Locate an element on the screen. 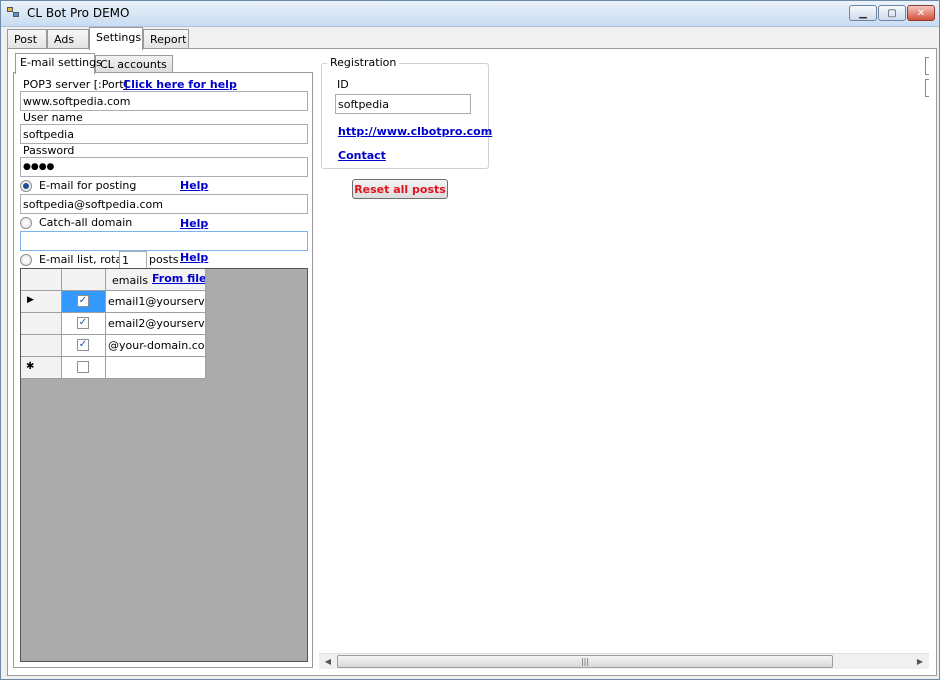  id-input: softpedia is located at coordinates (403, 104).